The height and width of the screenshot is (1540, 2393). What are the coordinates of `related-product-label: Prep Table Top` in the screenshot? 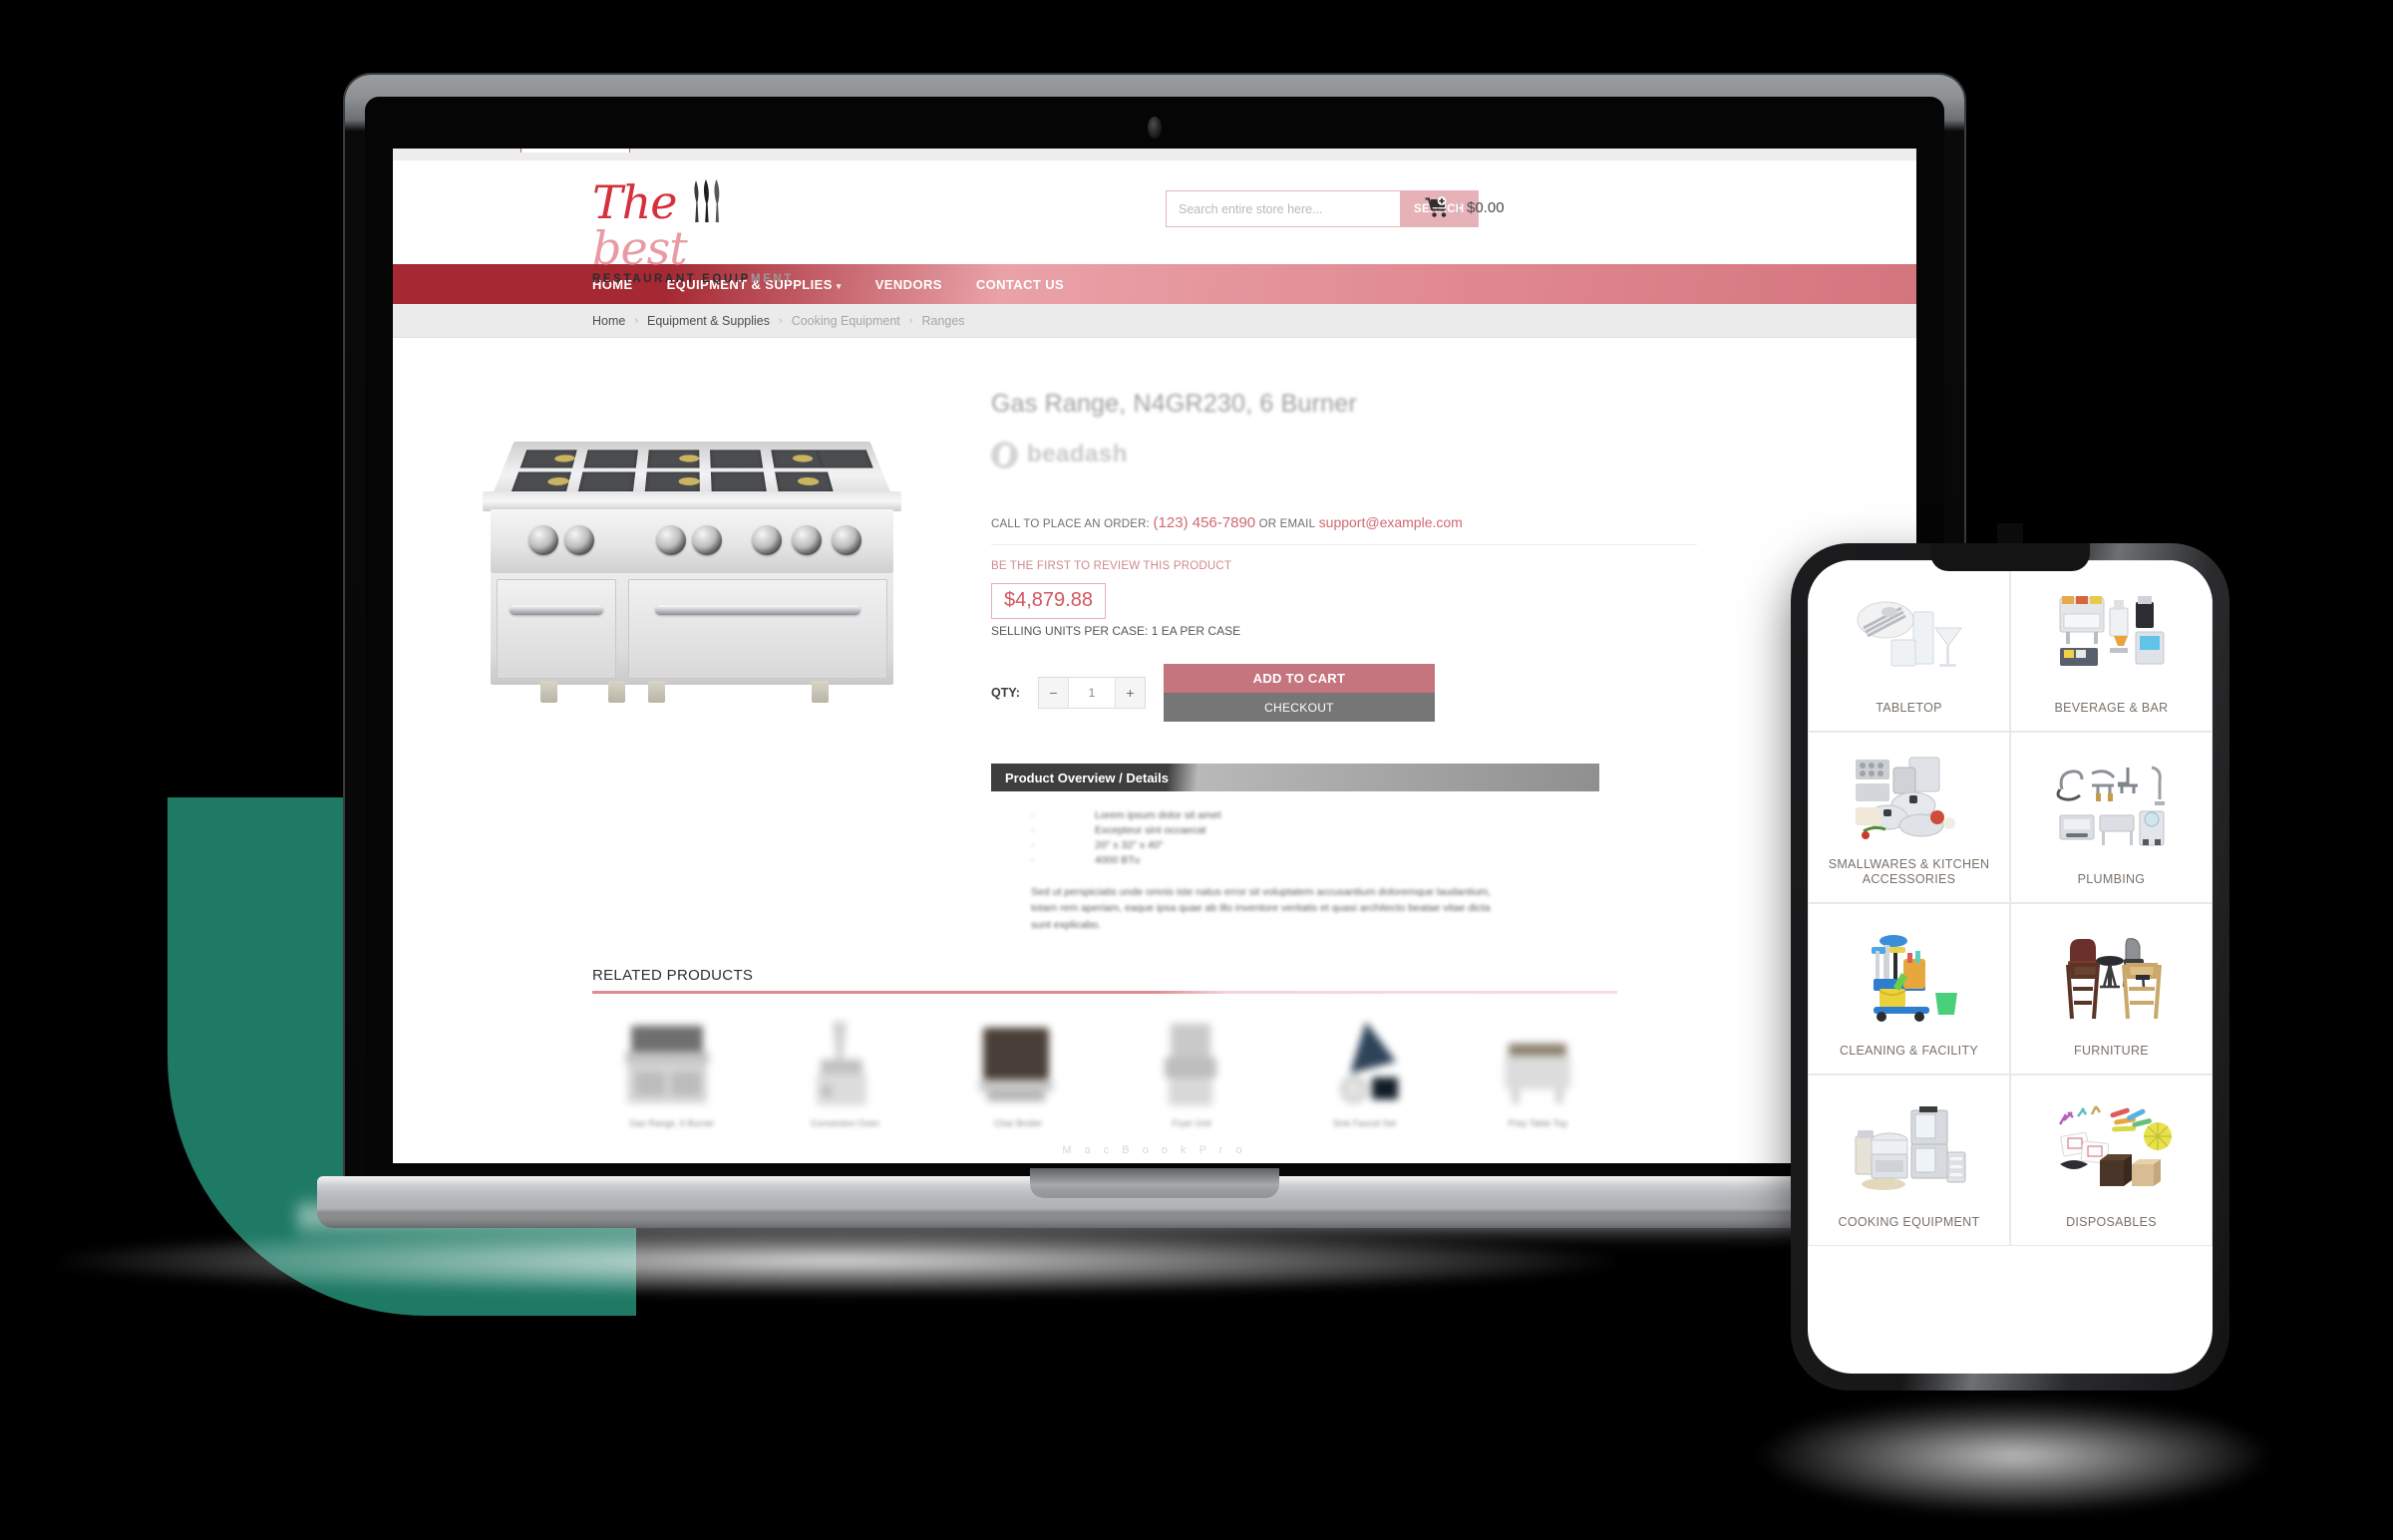 It's located at (1538, 1122).